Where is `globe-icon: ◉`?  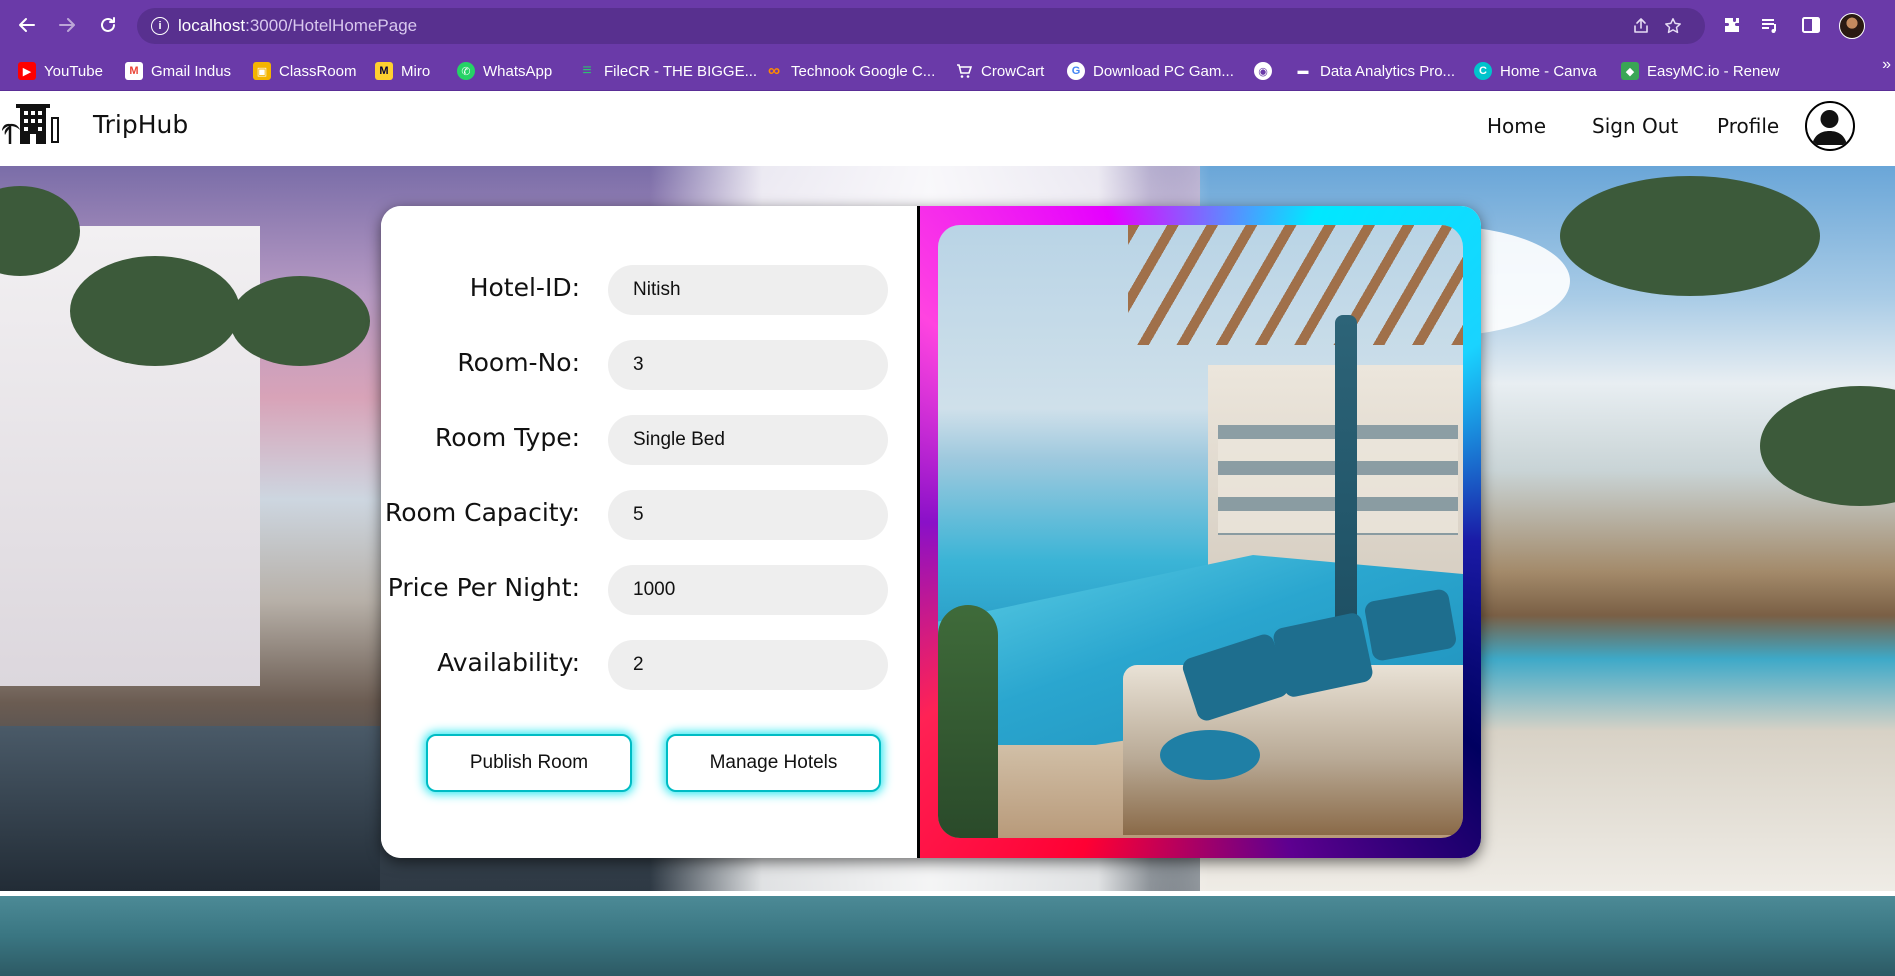 globe-icon: ◉ is located at coordinates (1263, 71).